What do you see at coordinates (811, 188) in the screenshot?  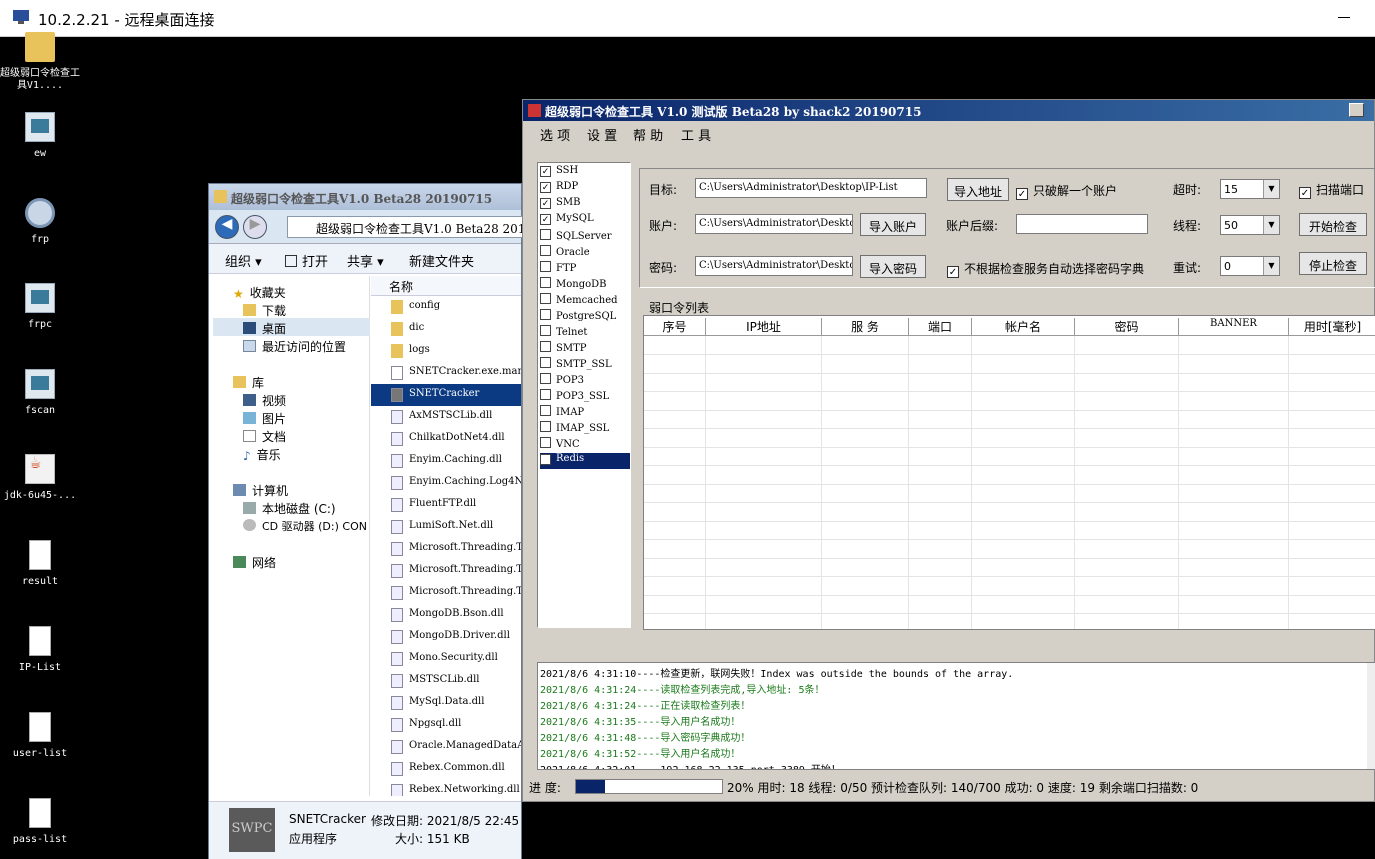 I see `target-input: C:\Users\Administrator\Desktop\IP-List` at bounding box center [811, 188].